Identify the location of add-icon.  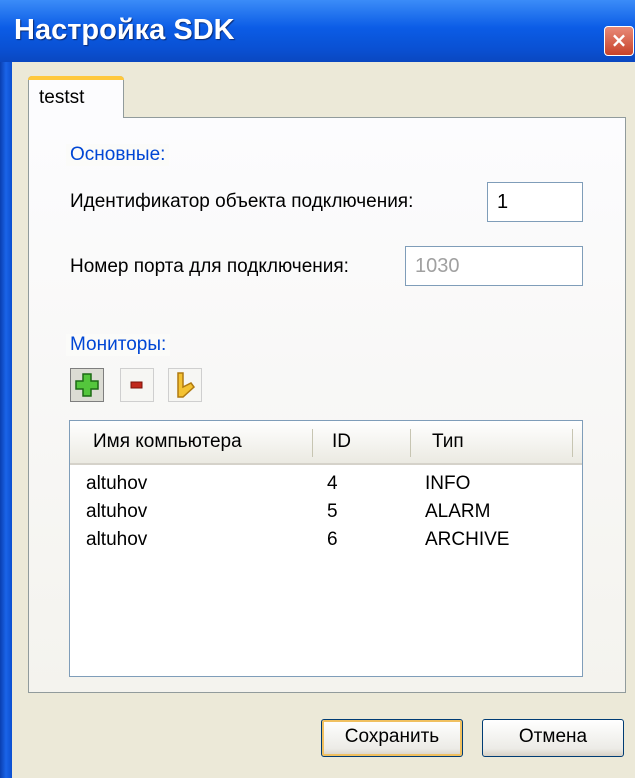
(87, 385).